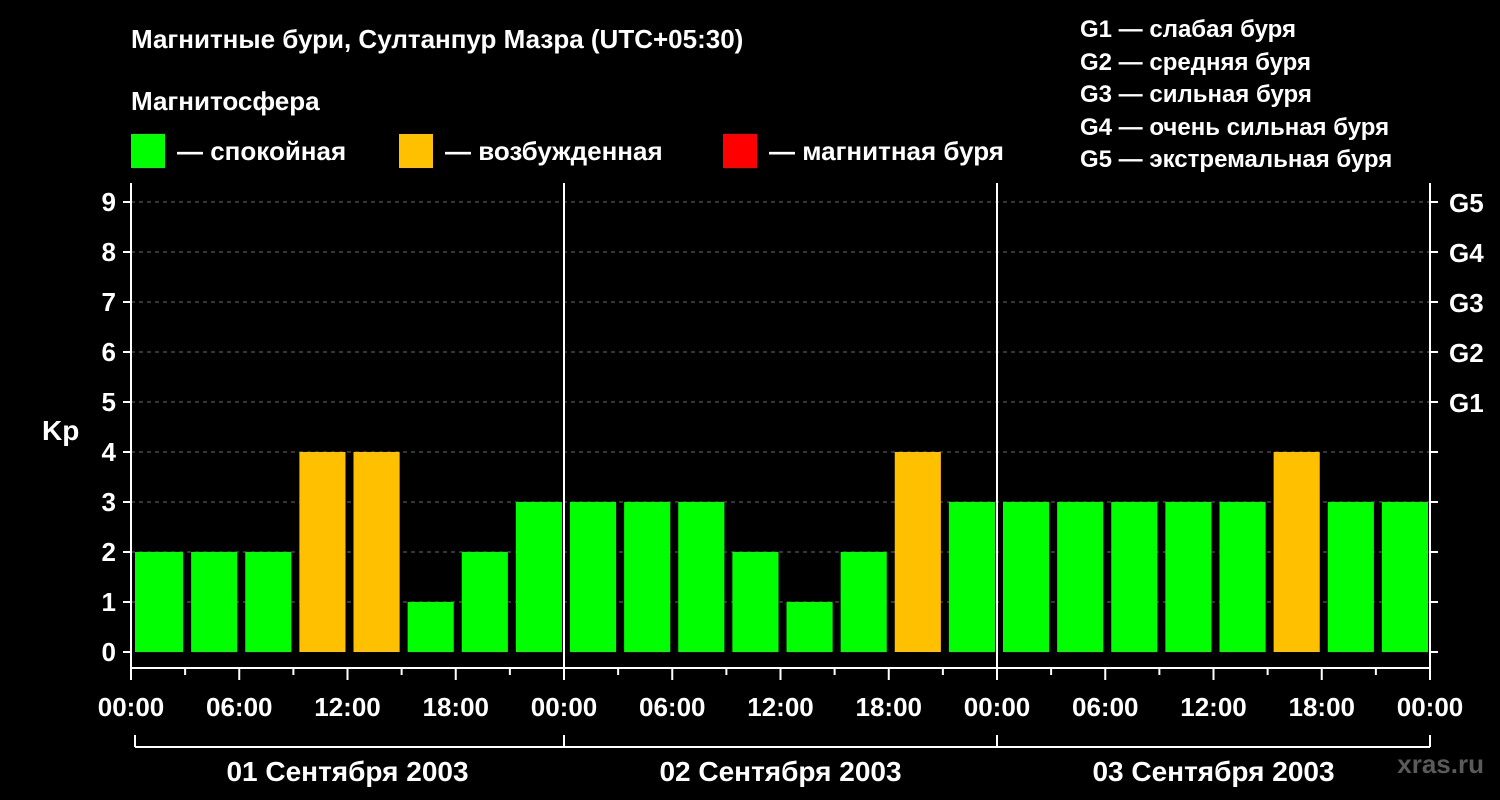 This screenshot has height=800, width=1500. I want to click on y-tick-label: 7, so click(109, 302).